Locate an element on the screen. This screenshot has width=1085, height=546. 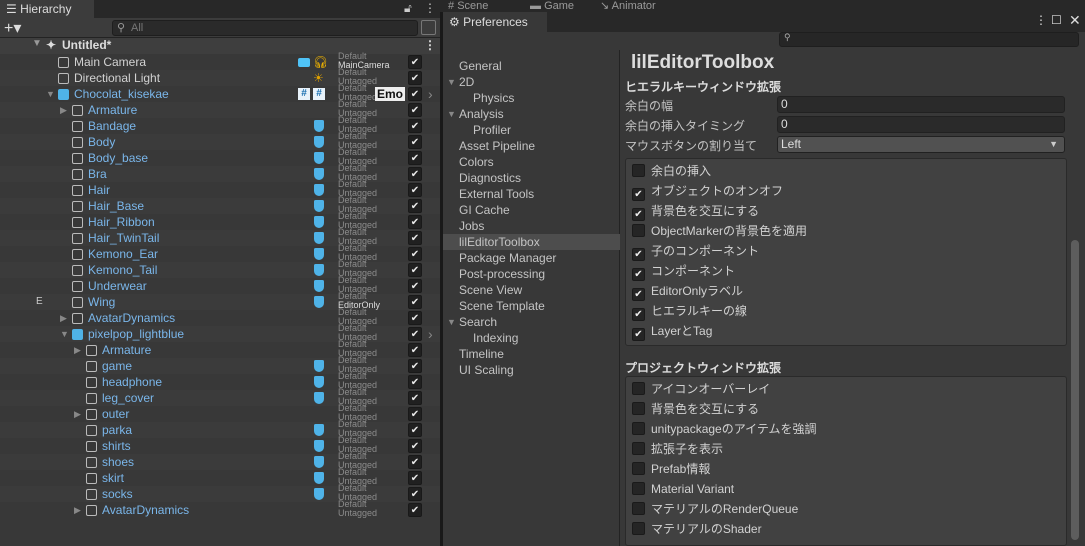
nav-item: Scene View is located at coordinates (531, 290).